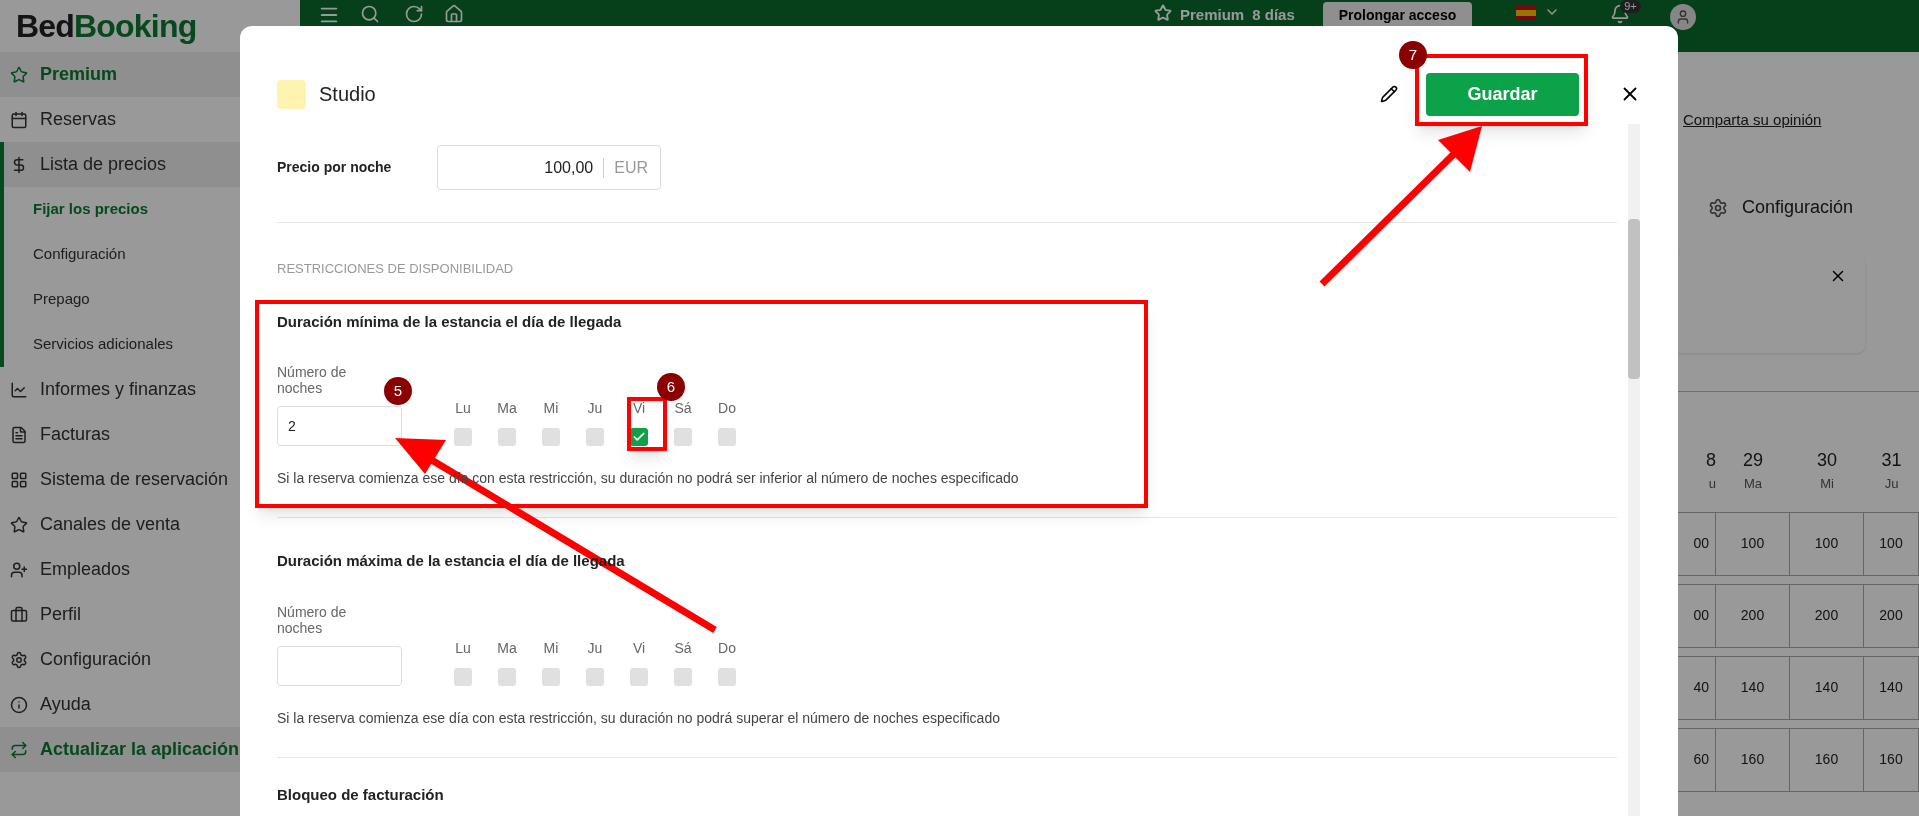 This screenshot has height=816, width=1919. Describe the element at coordinates (339, 426) in the screenshot. I see `nights-input: 2` at that location.